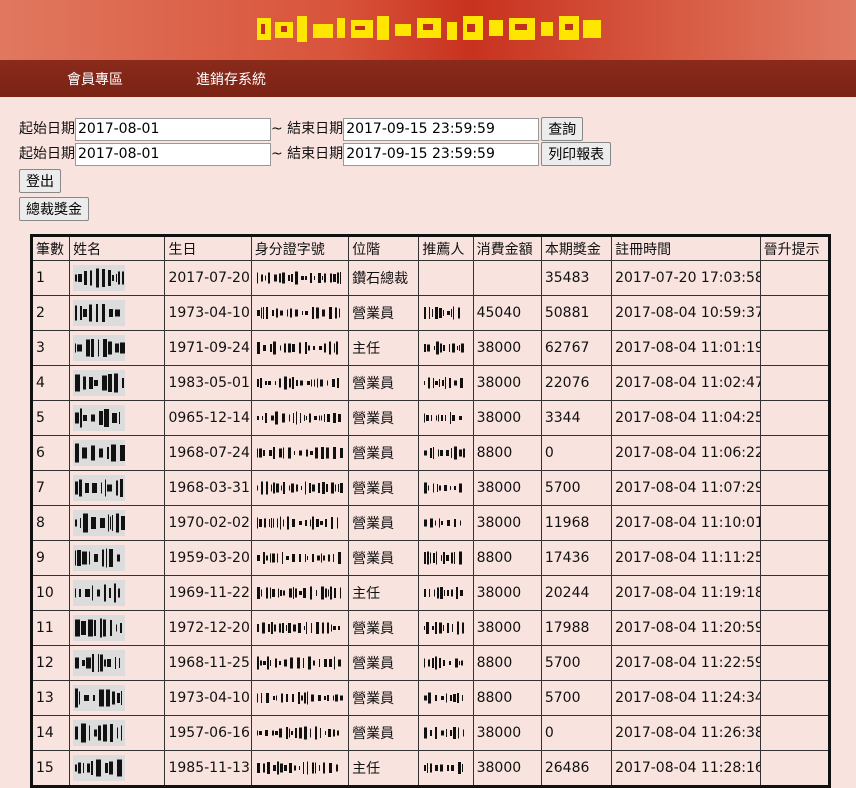 This screenshot has width=856, height=788. Describe the element at coordinates (576, 523) in the screenshot. I see `row-bonus: 11968` at that location.